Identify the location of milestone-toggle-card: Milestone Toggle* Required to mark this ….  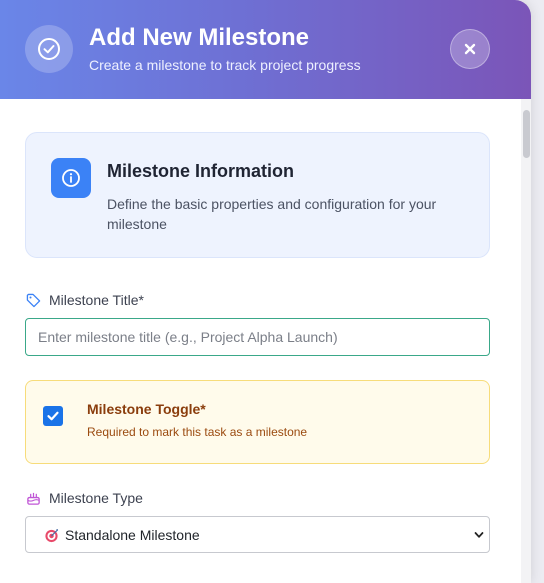
(257, 422).